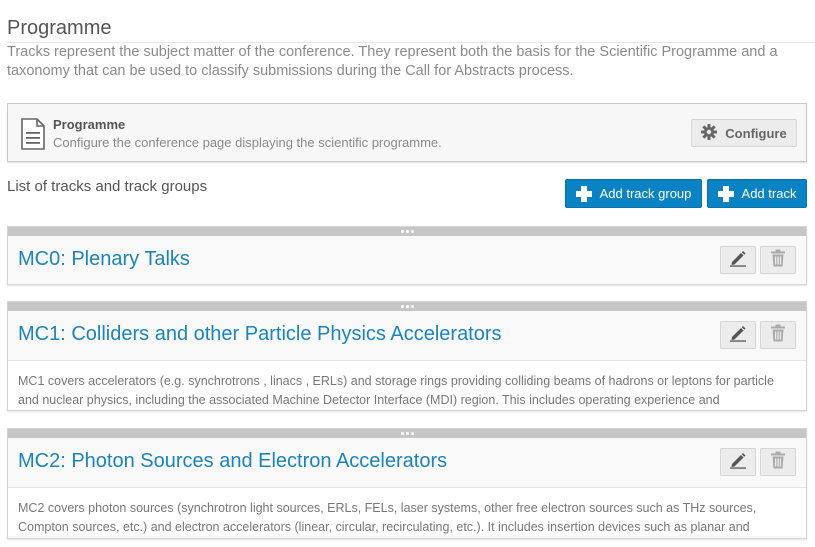 The image size is (815, 547). I want to click on programme-title: Programme, so click(89, 124).